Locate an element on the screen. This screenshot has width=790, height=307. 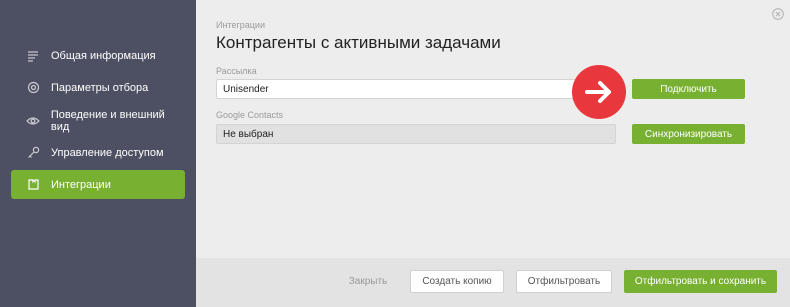
gear-icon is located at coordinates (33, 88).